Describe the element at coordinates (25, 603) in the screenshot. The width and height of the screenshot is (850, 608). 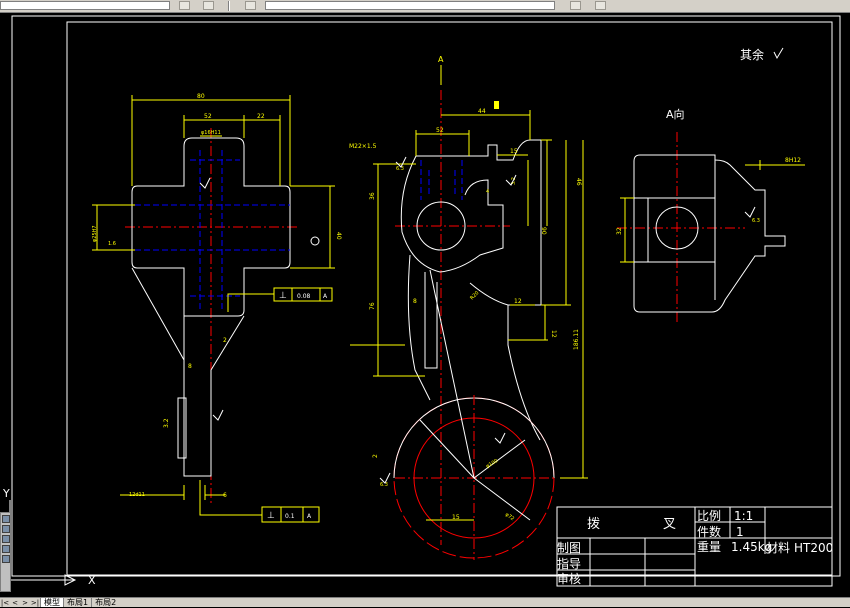
I see `tab-next-icon: >` at that location.